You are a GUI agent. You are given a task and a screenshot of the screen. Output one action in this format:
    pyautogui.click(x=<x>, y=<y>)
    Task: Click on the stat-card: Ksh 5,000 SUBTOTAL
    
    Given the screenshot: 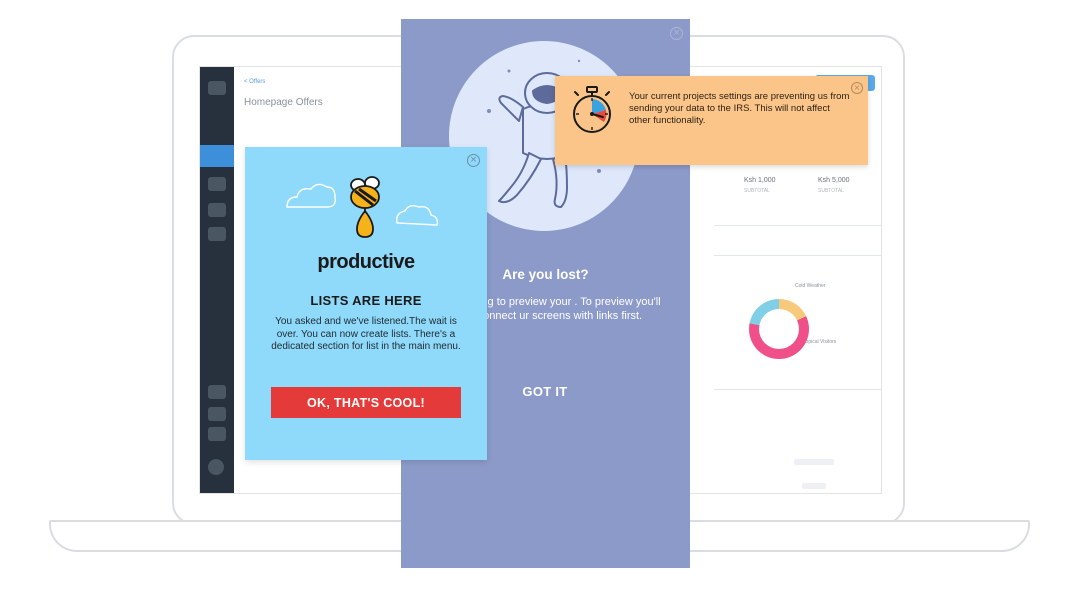 What is the action you would take?
    pyautogui.click(x=848, y=195)
    